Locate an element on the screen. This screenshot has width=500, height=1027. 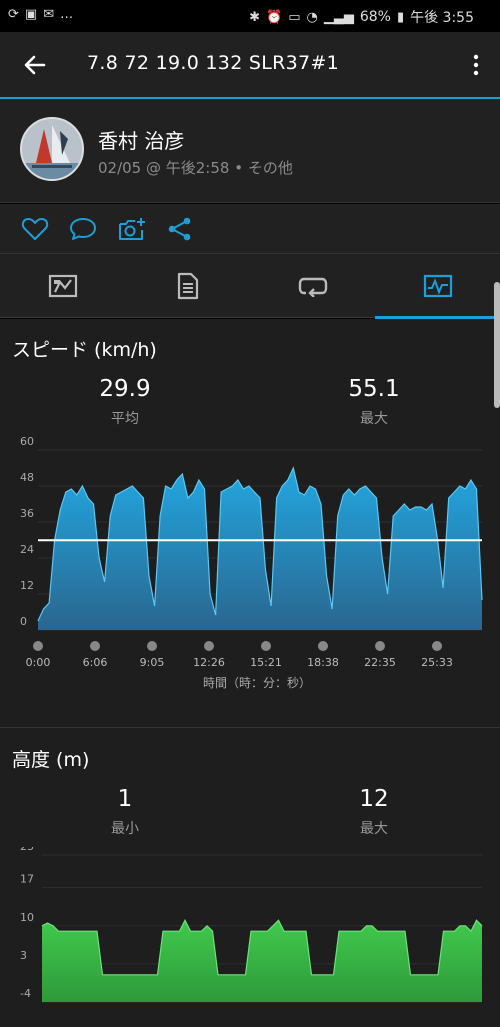
app-bar: 7.8 72 19.0 132 SLR37#1 is located at coordinates (250, 65).